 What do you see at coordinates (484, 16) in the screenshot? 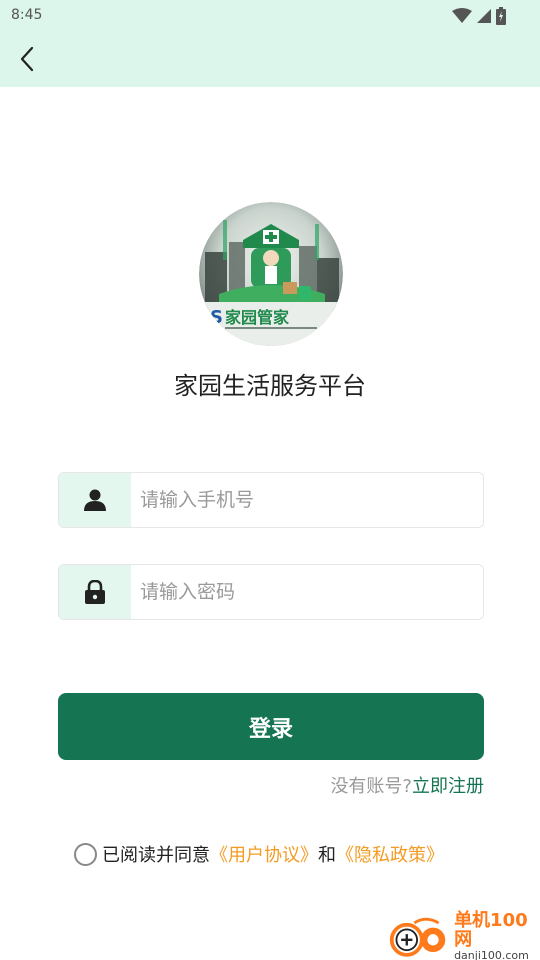
I see `signal-icon` at bounding box center [484, 16].